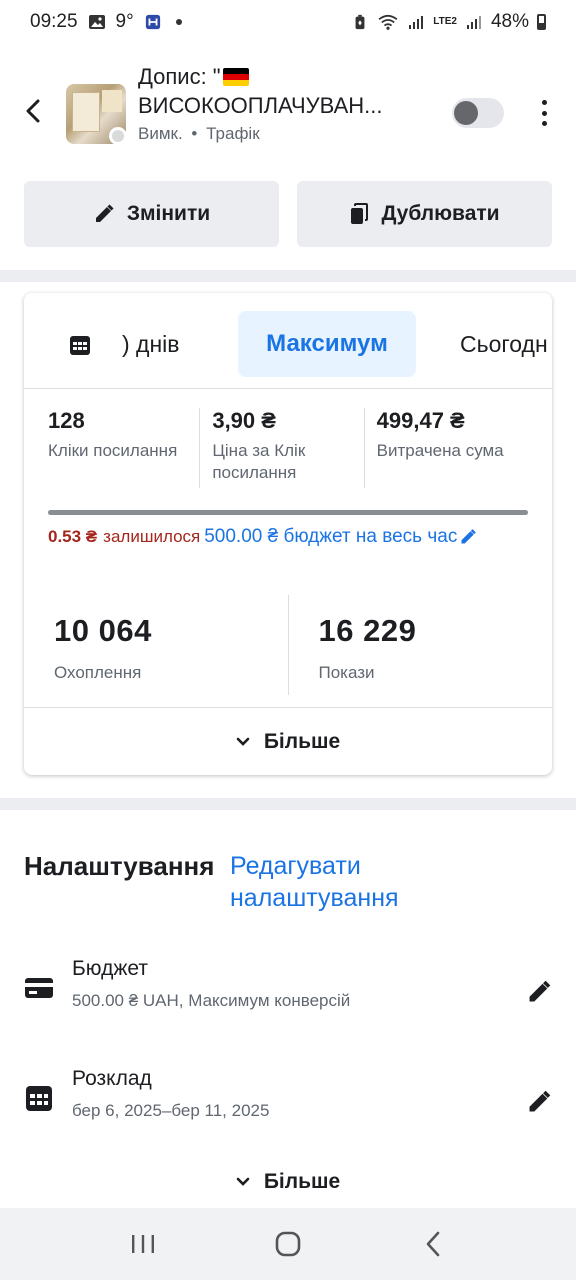 Image resolution: width=576 pixels, height=1280 pixels. What do you see at coordinates (504, 344) in the screenshot?
I see `tab-today: Сьогодн` at bounding box center [504, 344].